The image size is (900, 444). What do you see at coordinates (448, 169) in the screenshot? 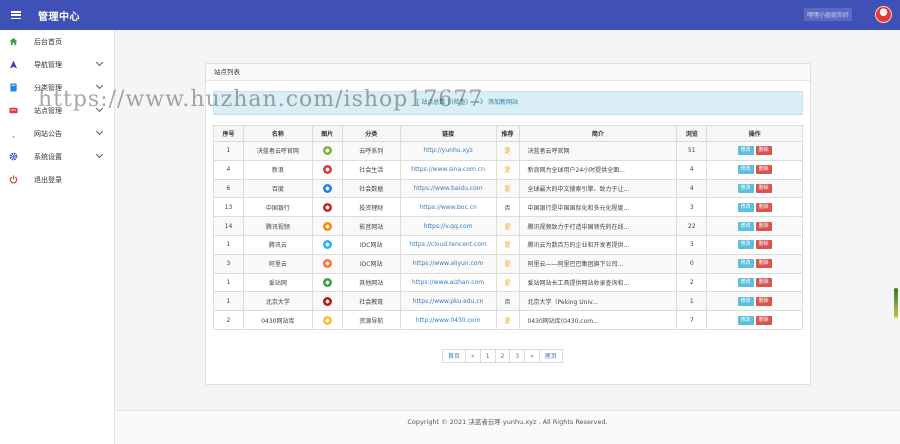
I see `cell-url-link: https://www.sina.com.cn` at bounding box center [448, 169].